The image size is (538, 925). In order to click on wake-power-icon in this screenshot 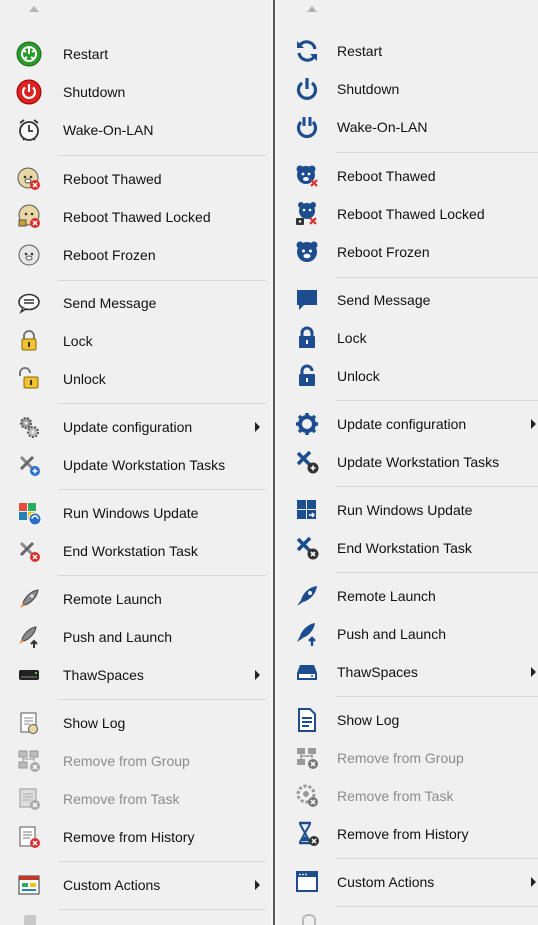, I will do `click(307, 127)`.